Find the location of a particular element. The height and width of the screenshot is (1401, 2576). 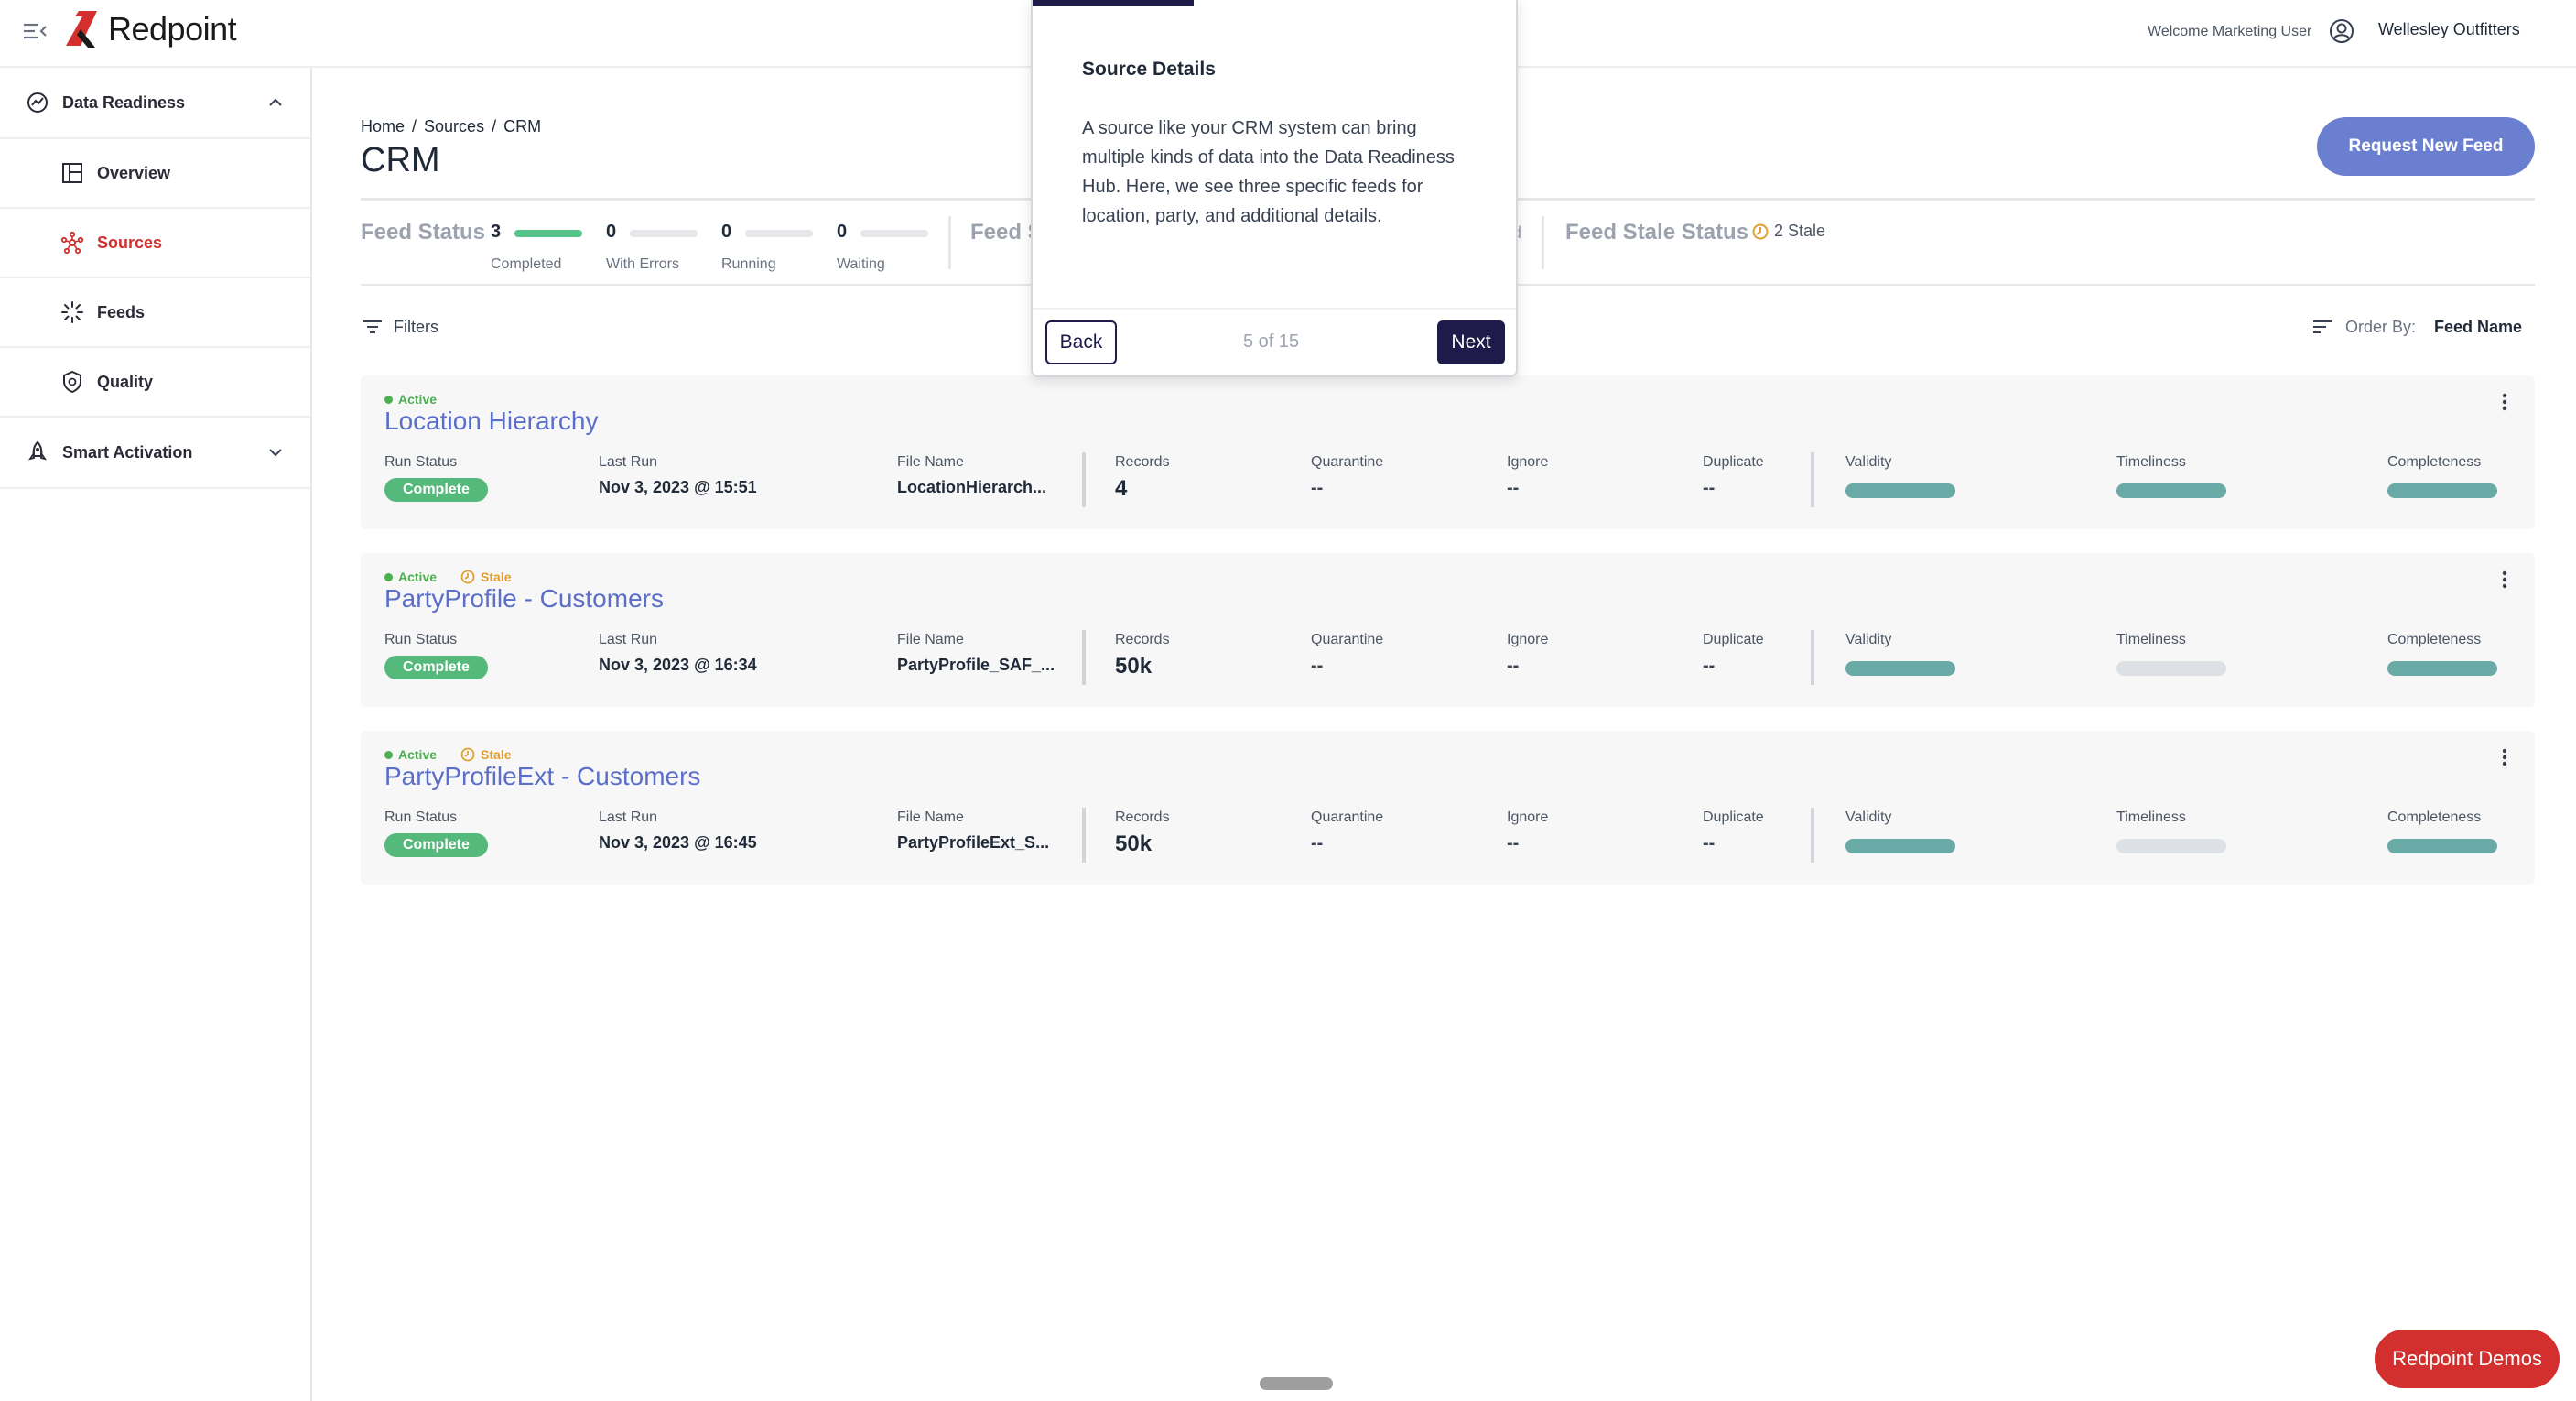

feed-name-link: Location Hierarchy is located at coordinates (491, 421).